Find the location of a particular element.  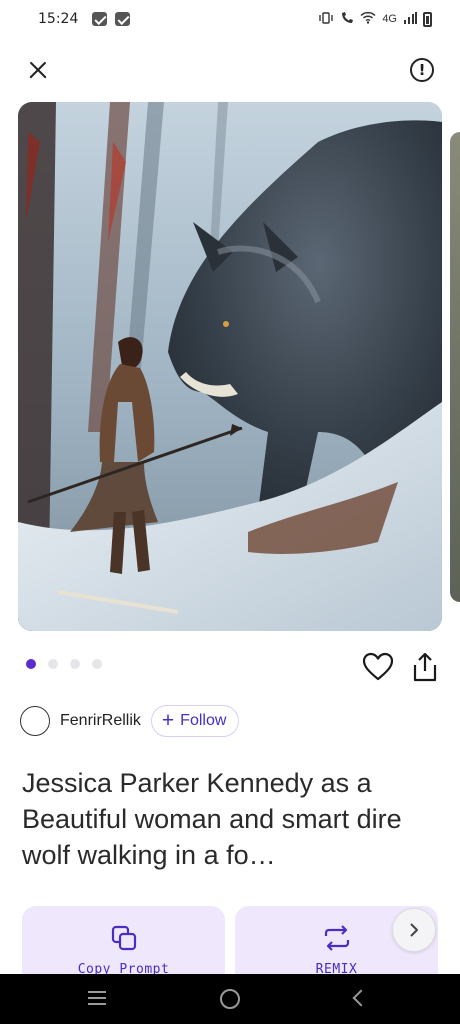

author-name: FenrirRellik is located at coordinates (100, 721).